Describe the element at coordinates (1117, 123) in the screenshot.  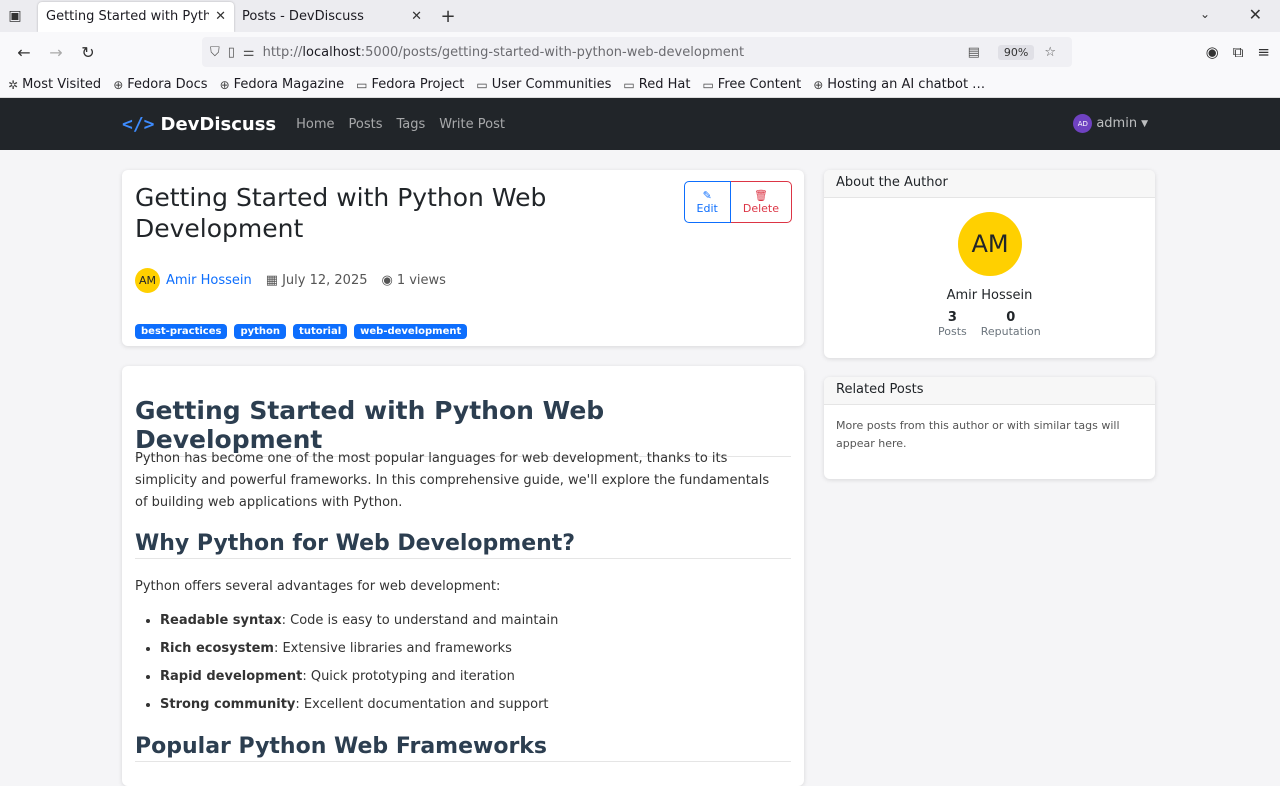
I see `username: admin` at that location.